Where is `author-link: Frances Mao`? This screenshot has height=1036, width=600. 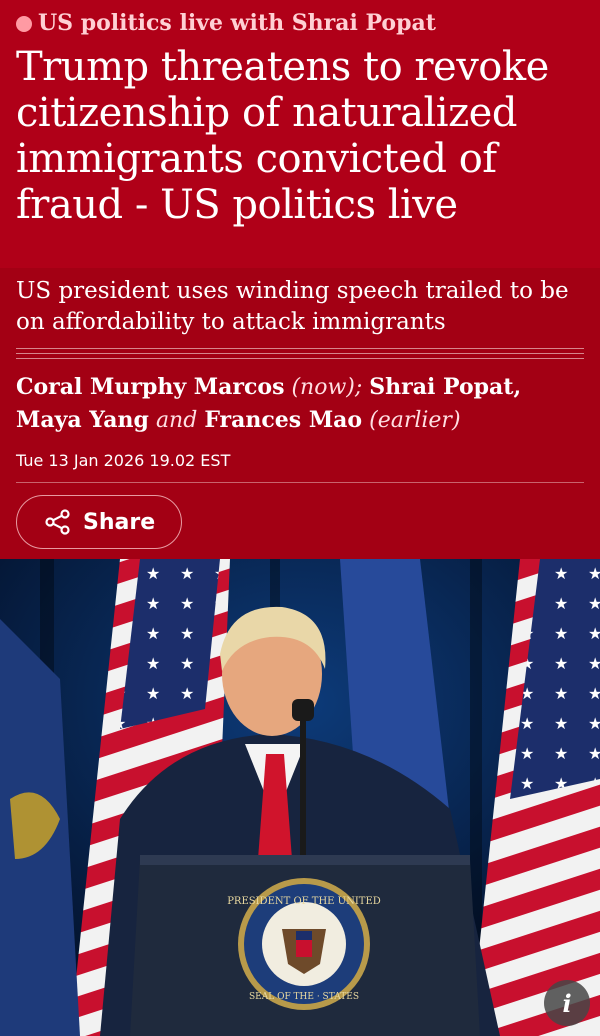 author-link: Frances Mao is located at coordinates (283, 420).